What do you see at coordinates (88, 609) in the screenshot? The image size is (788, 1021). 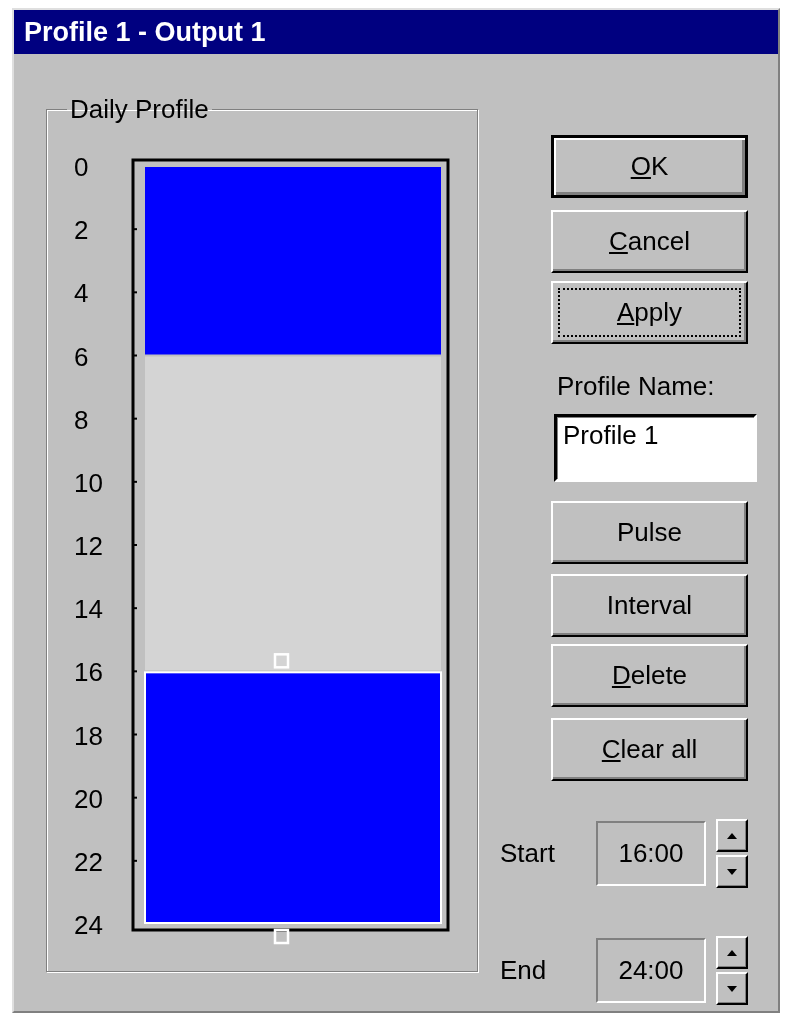 I see `axis-label: 14` at bounding box center [88, 609].